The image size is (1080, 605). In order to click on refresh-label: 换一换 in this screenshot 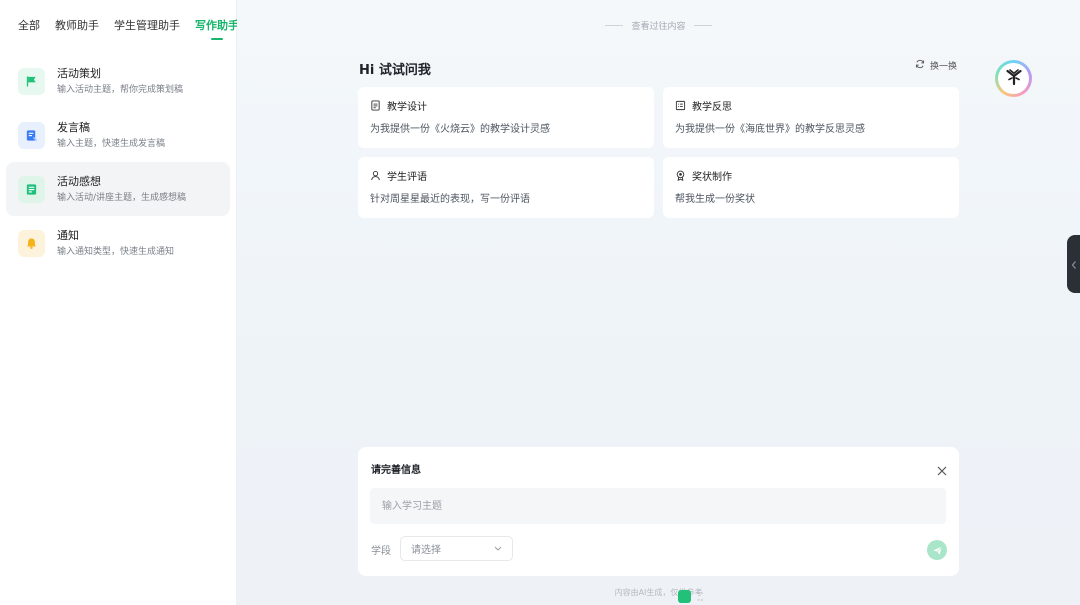, I will do `click(944, 67)`.